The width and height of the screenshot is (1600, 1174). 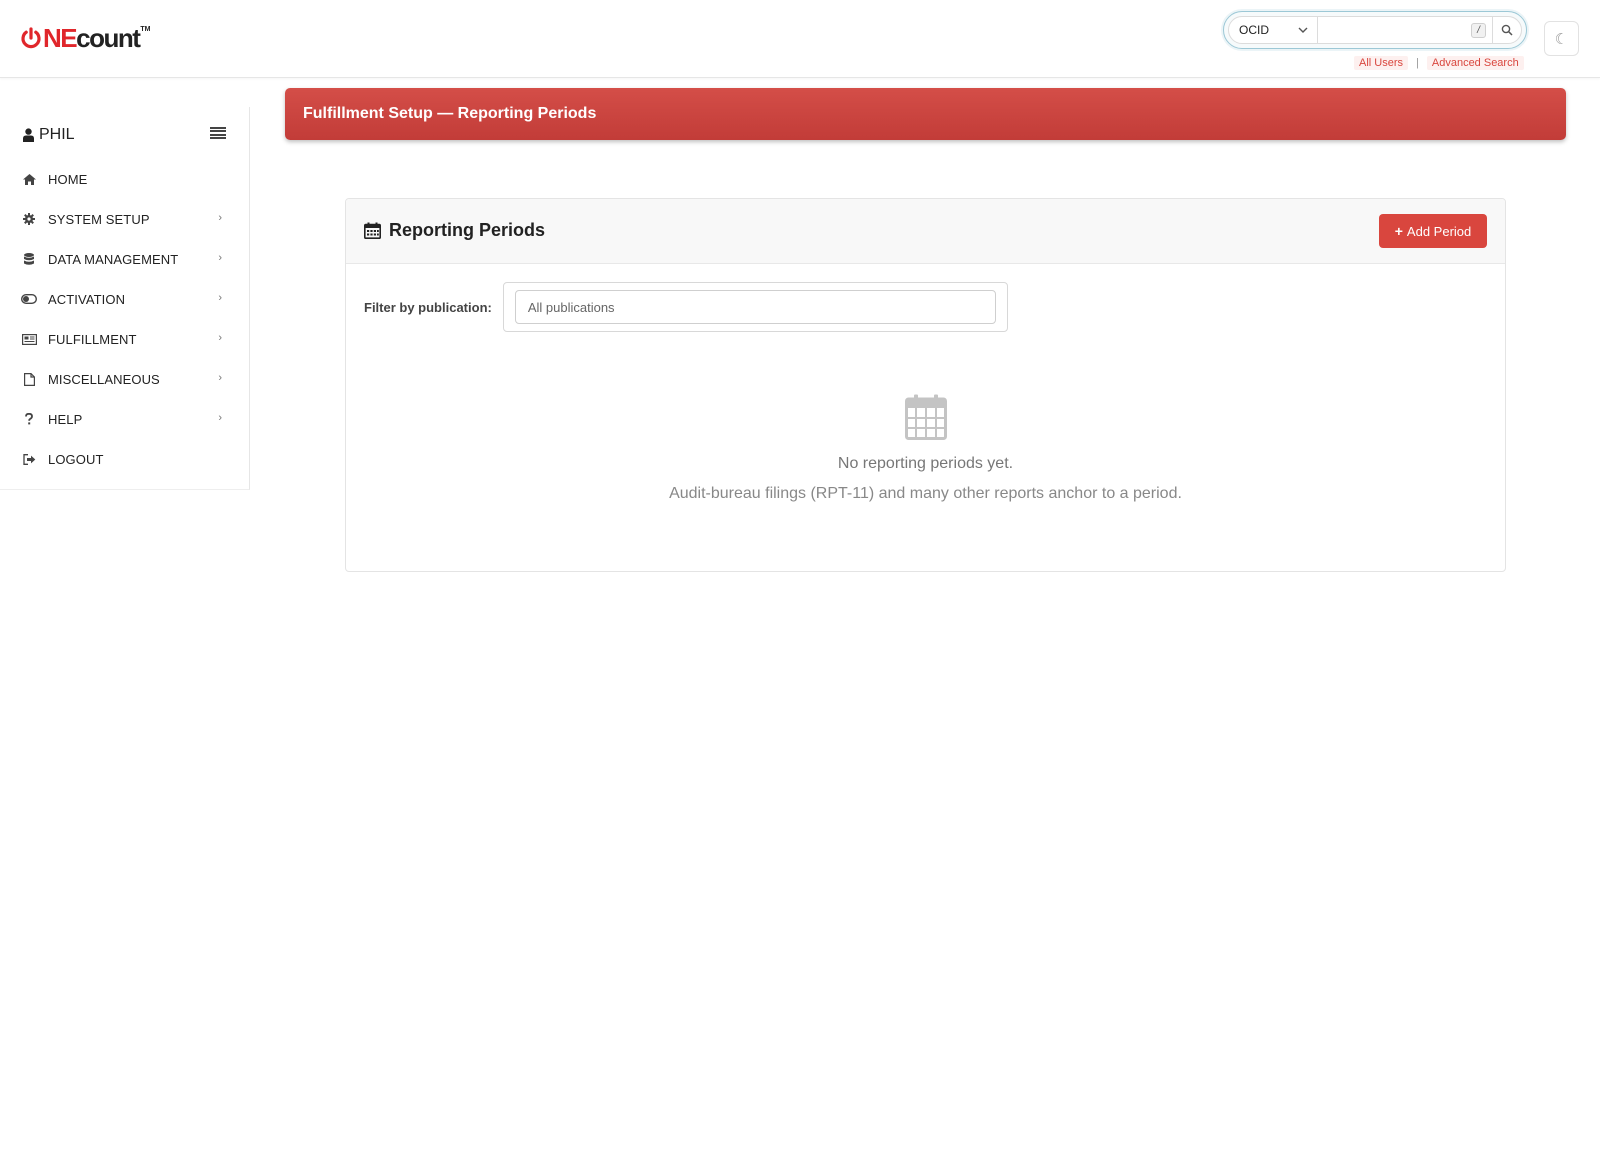 I want to click on search-type-select: OCID, so click(x=1273, y=30).